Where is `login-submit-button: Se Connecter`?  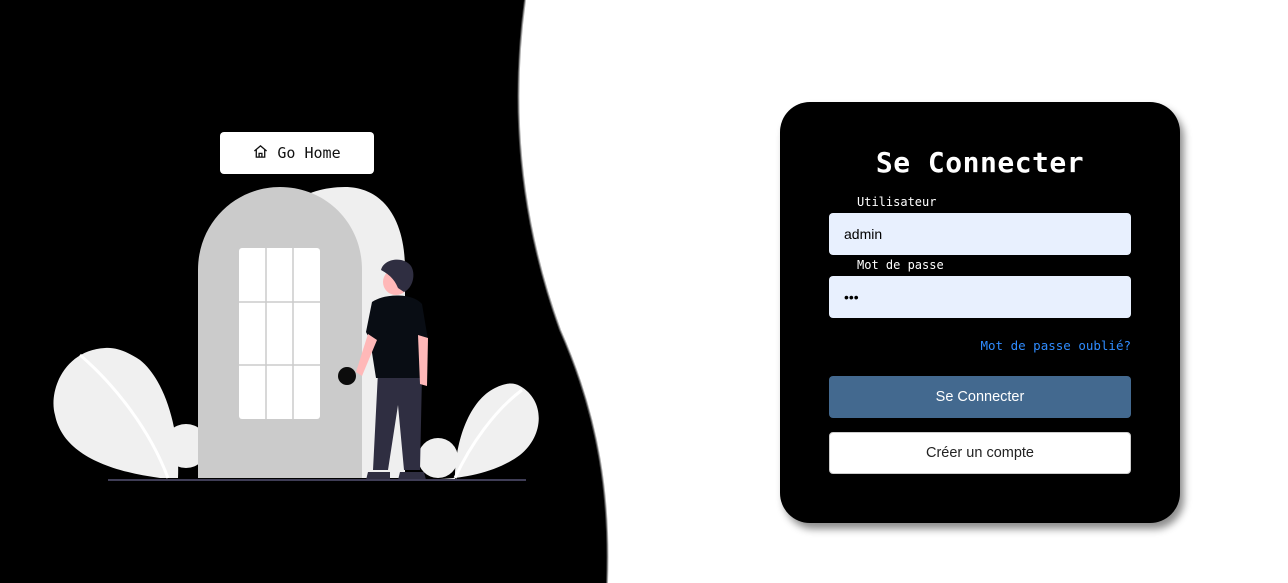 login-submit-button: Se Connecter is located at coordinates (980, 397).